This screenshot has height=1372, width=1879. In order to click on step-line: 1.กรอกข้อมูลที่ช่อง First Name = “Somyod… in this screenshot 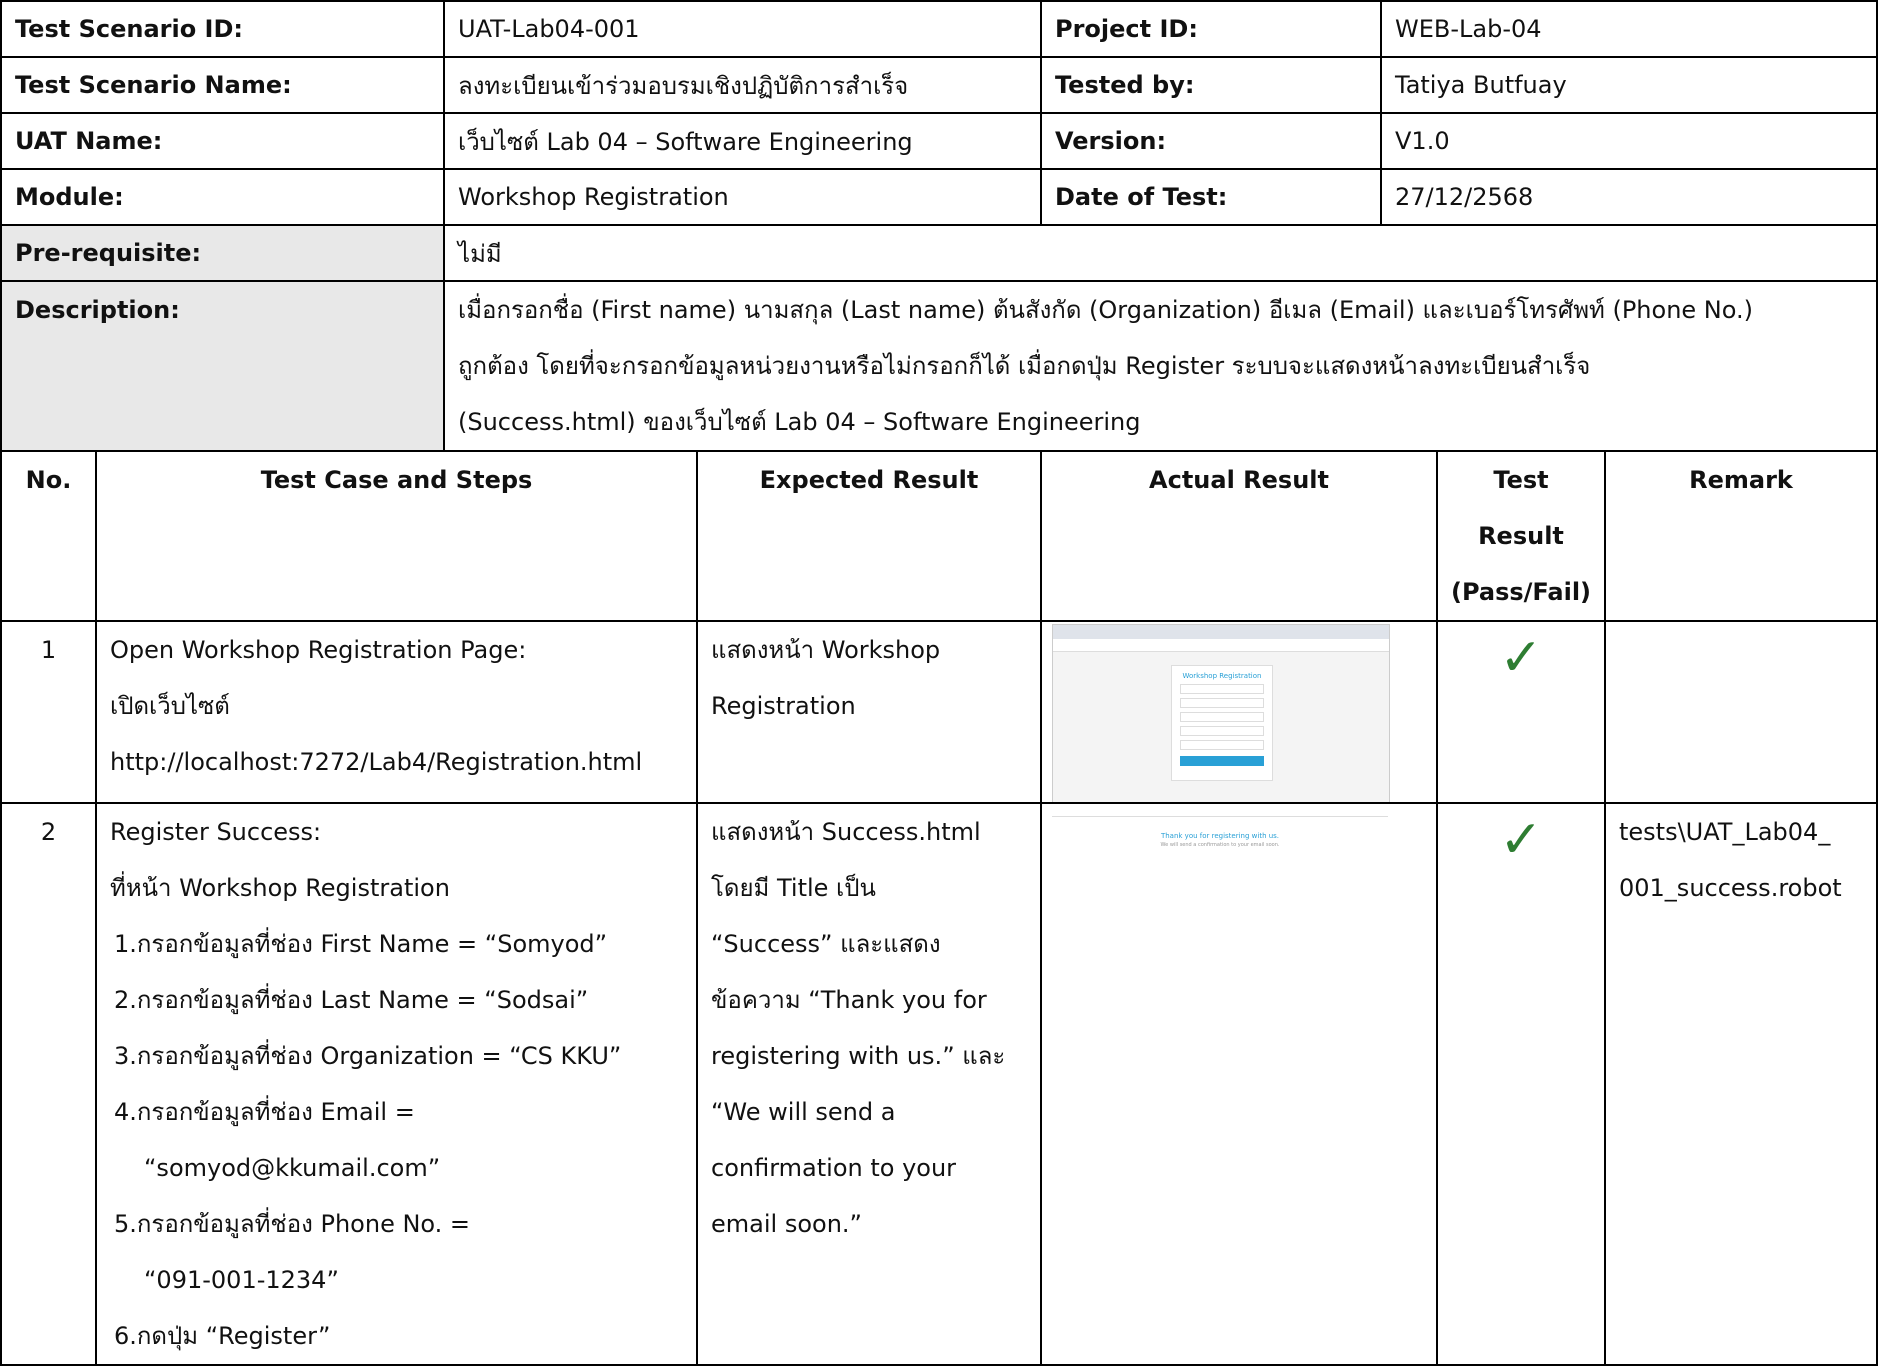, I will do `click(361, 944)`.